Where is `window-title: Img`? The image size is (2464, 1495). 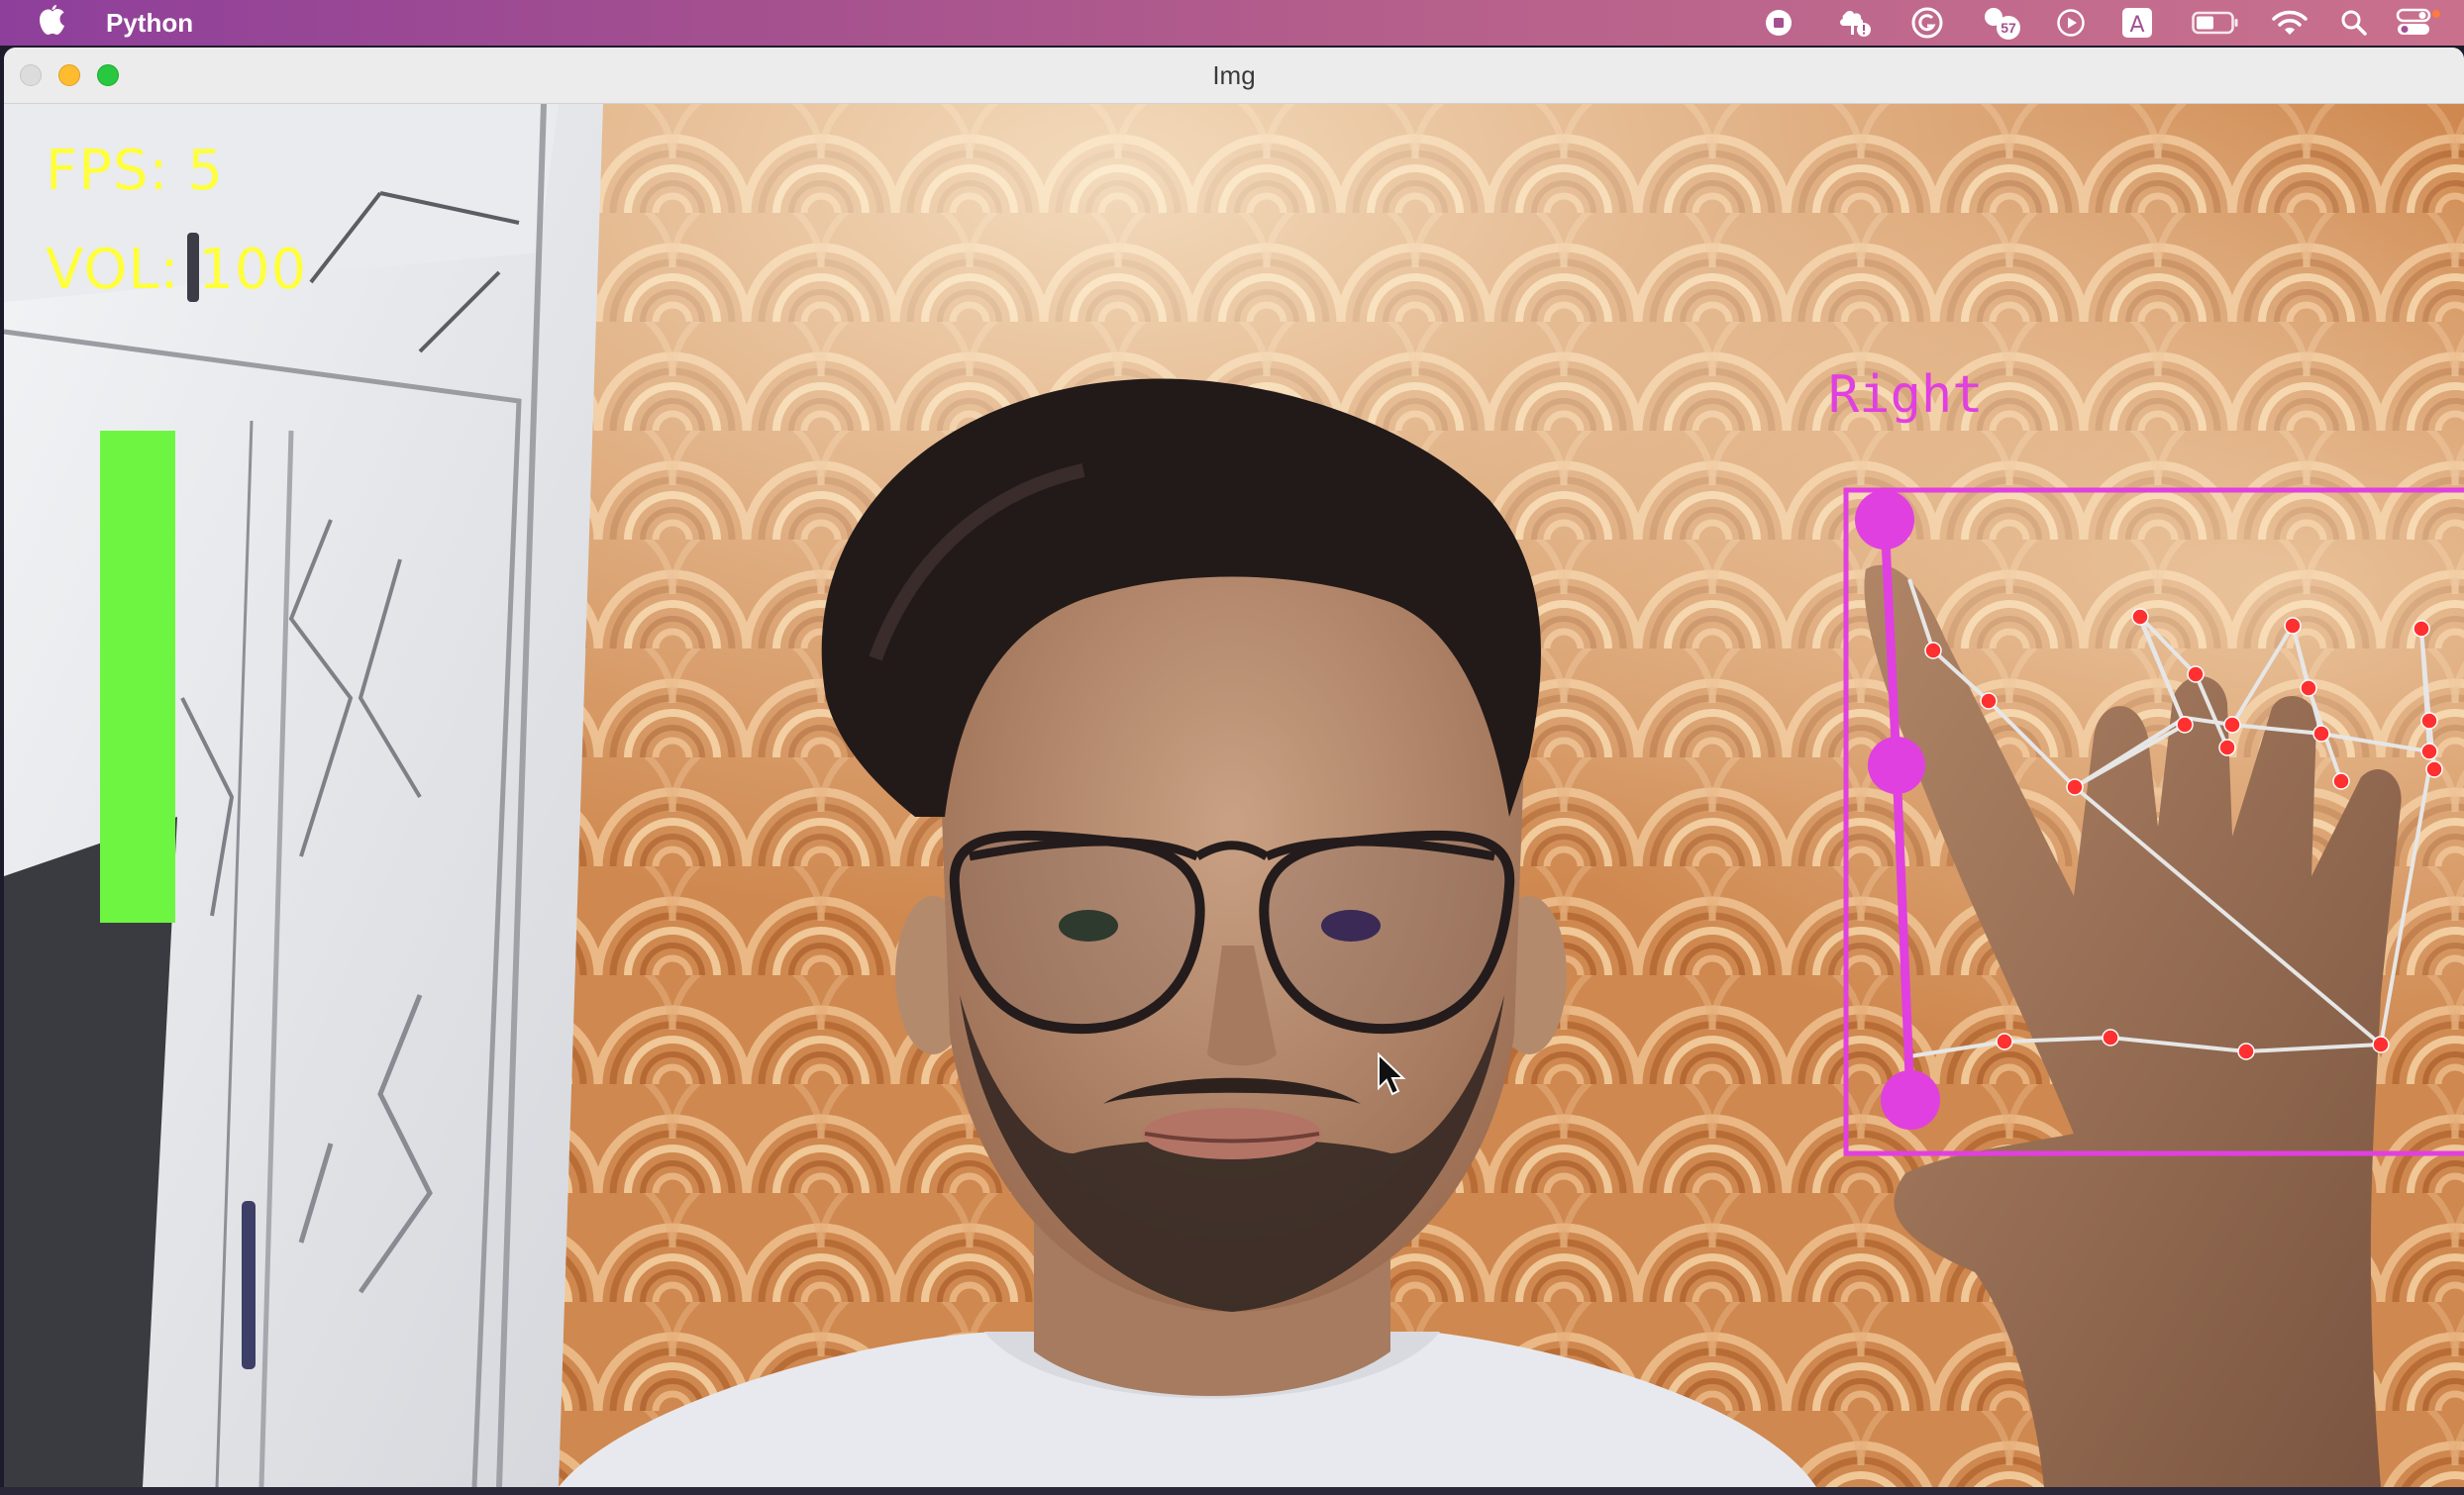 window-title: Img is located at coordinates (1234, 75).